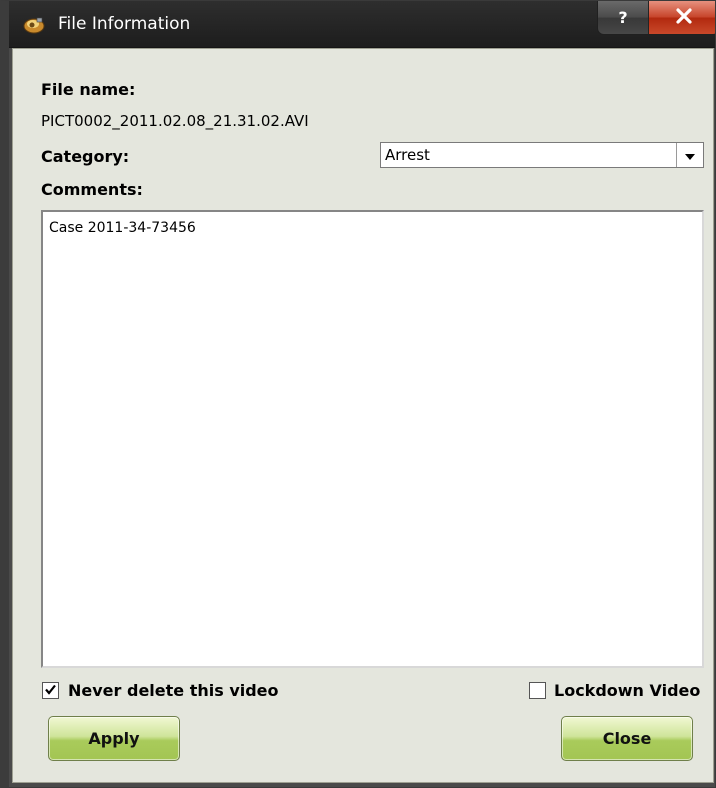 The width and height of the screenshot is (716, 788). Describe the element at coordinates (88, 89) in the screenshot. I see `file-name-label: File name:` at that location.